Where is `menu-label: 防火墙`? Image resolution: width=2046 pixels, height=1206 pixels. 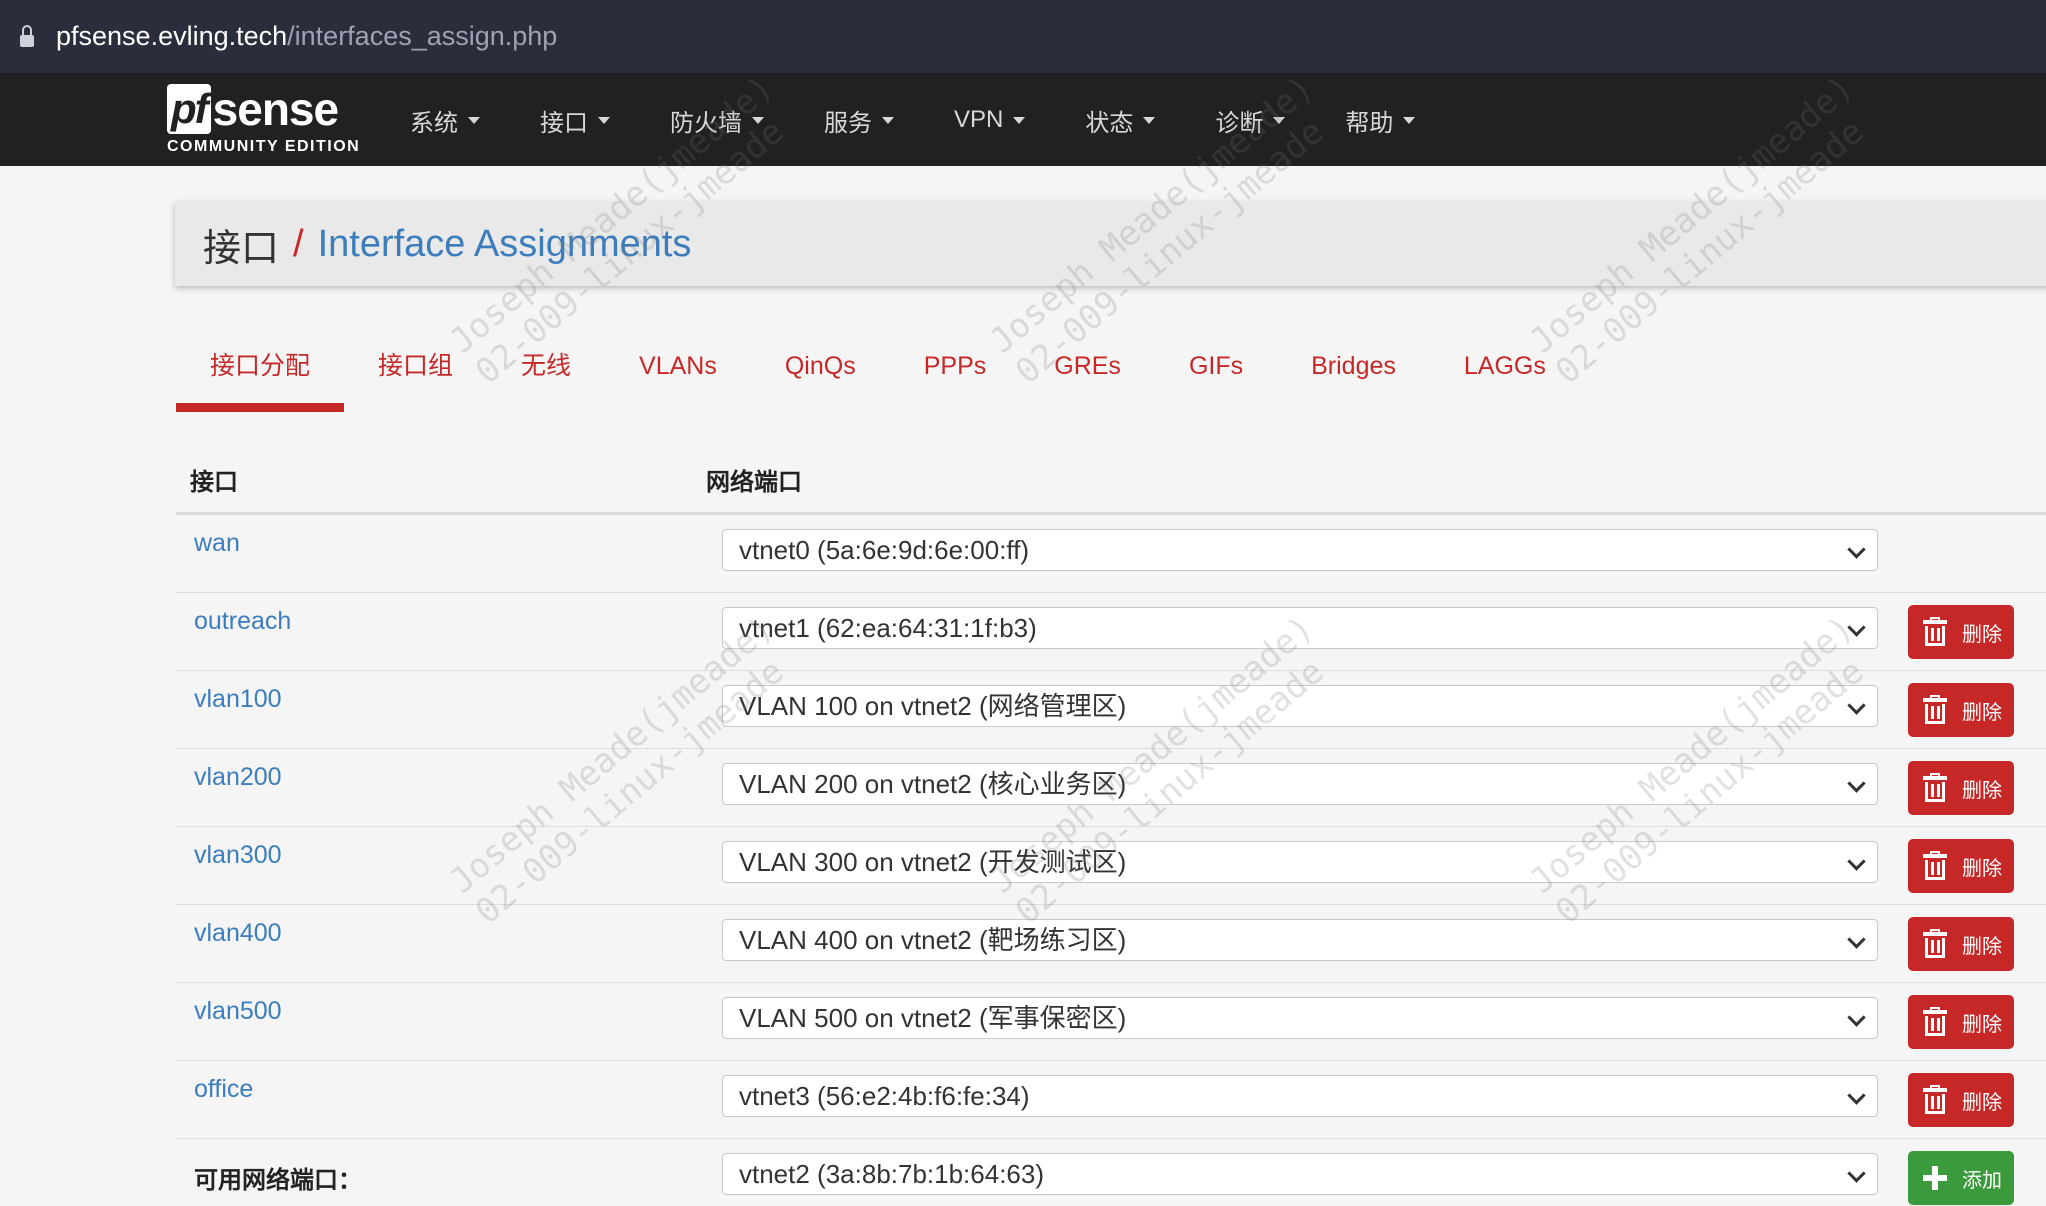 menu-label: 防火墙 is located at coordinates (706, 123).